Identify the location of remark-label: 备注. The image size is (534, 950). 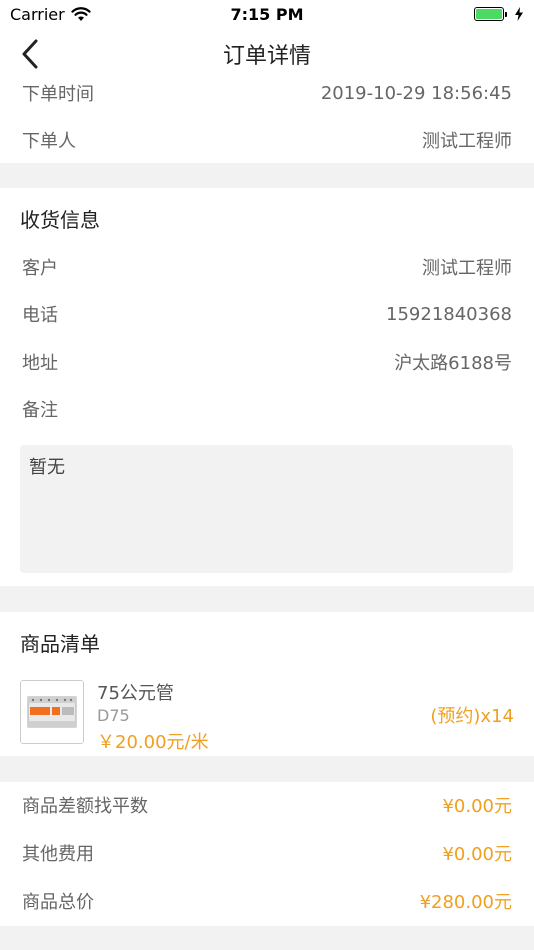
(40, 410).